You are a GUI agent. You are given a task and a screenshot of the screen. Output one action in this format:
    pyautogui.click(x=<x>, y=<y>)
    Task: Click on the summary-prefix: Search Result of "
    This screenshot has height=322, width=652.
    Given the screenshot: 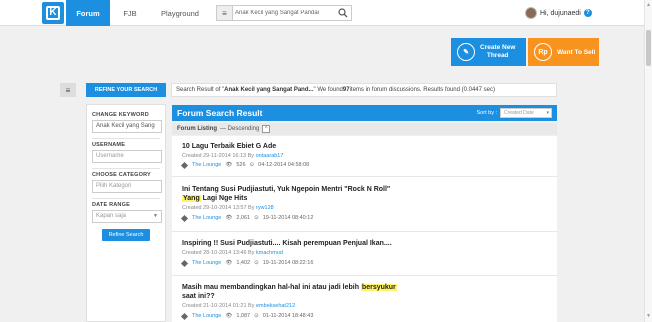 What is the action you would take?
    pyautogui.click(x=200, y=90)
    